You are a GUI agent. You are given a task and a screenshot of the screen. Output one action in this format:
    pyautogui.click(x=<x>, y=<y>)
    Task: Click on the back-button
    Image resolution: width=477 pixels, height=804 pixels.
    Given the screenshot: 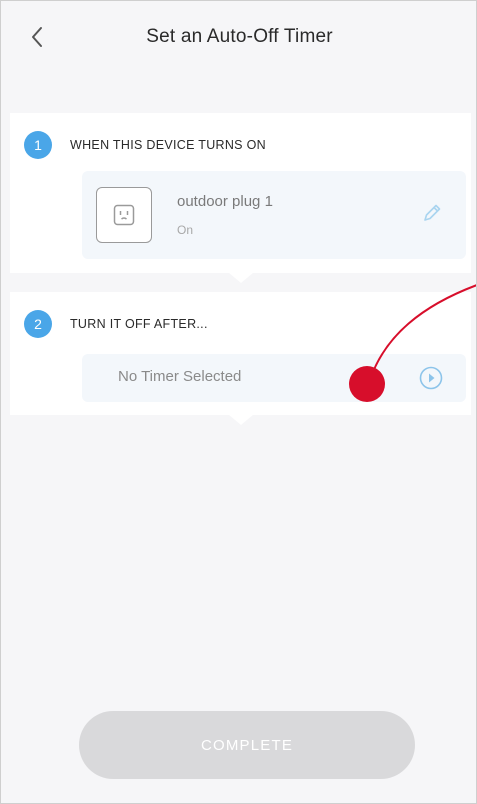 What is the action you would take?
    pyautogui.click(x=37, y=37)
    